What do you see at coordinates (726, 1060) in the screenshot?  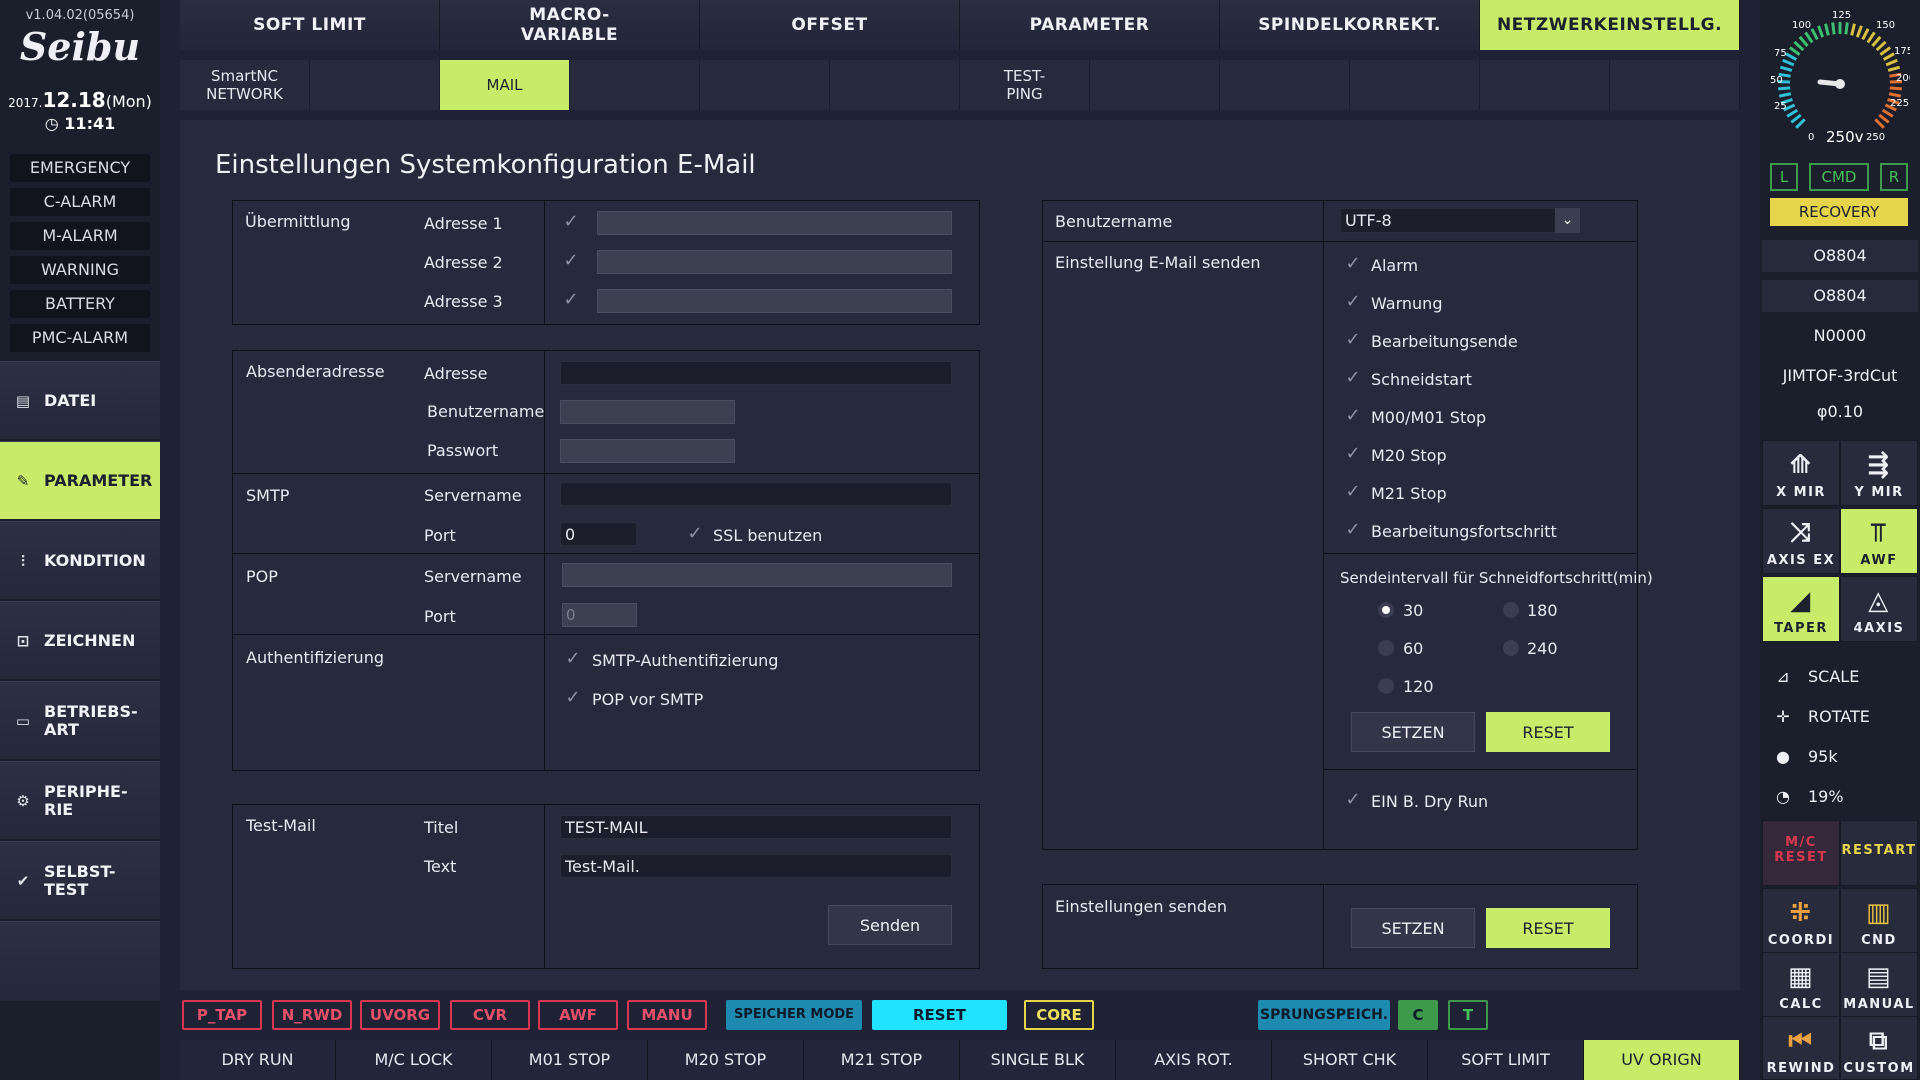 I see `bottom-m20-stop: M20 STOP` at bounding box center [726, 1060].